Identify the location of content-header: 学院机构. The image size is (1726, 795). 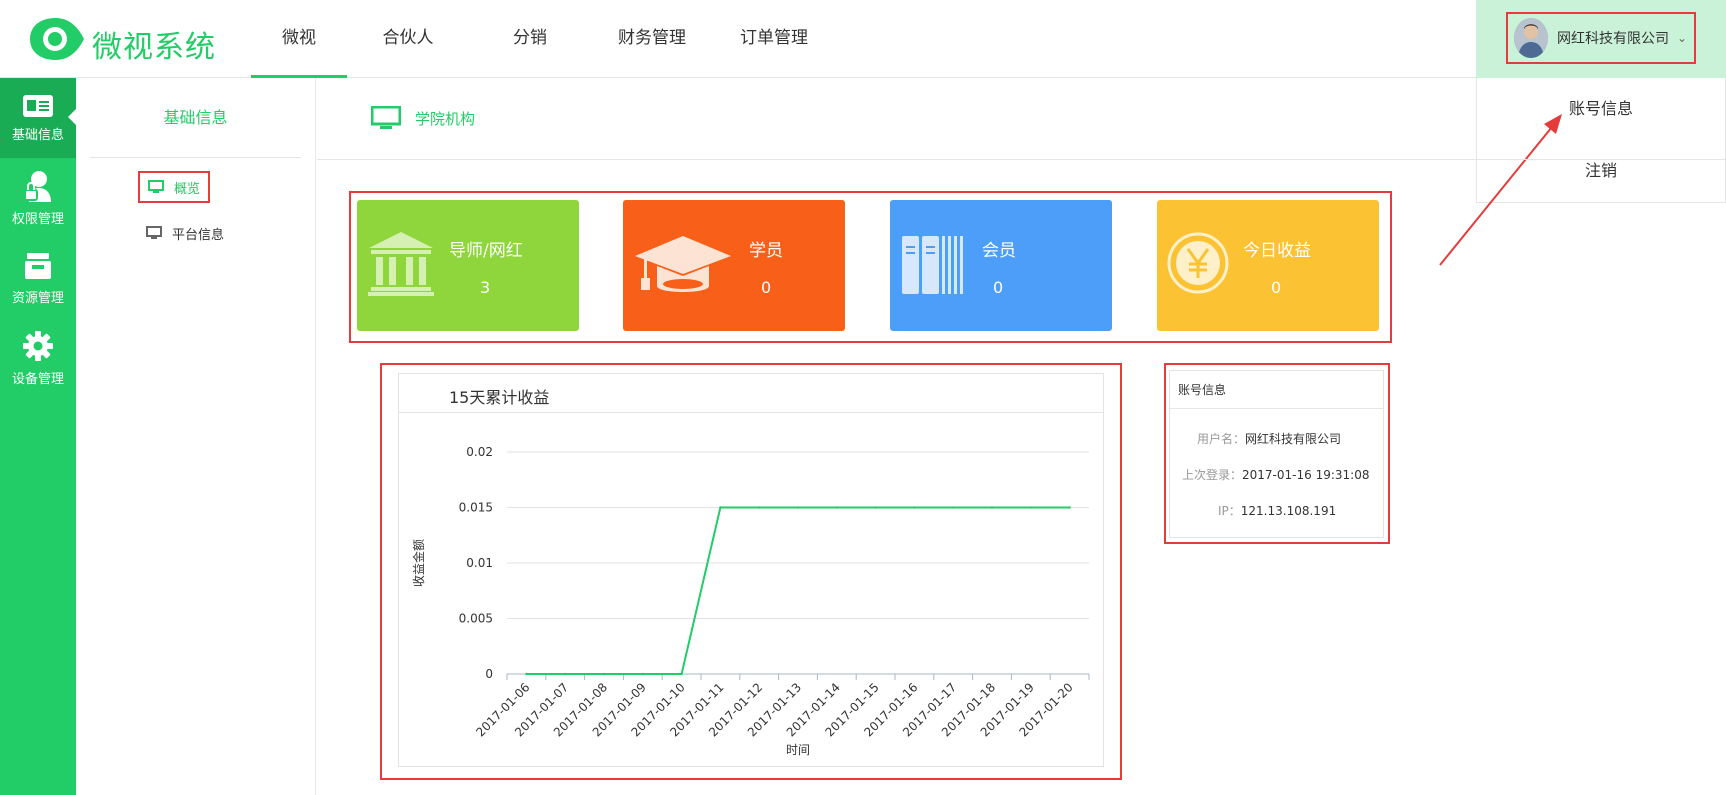
(1021, 119).